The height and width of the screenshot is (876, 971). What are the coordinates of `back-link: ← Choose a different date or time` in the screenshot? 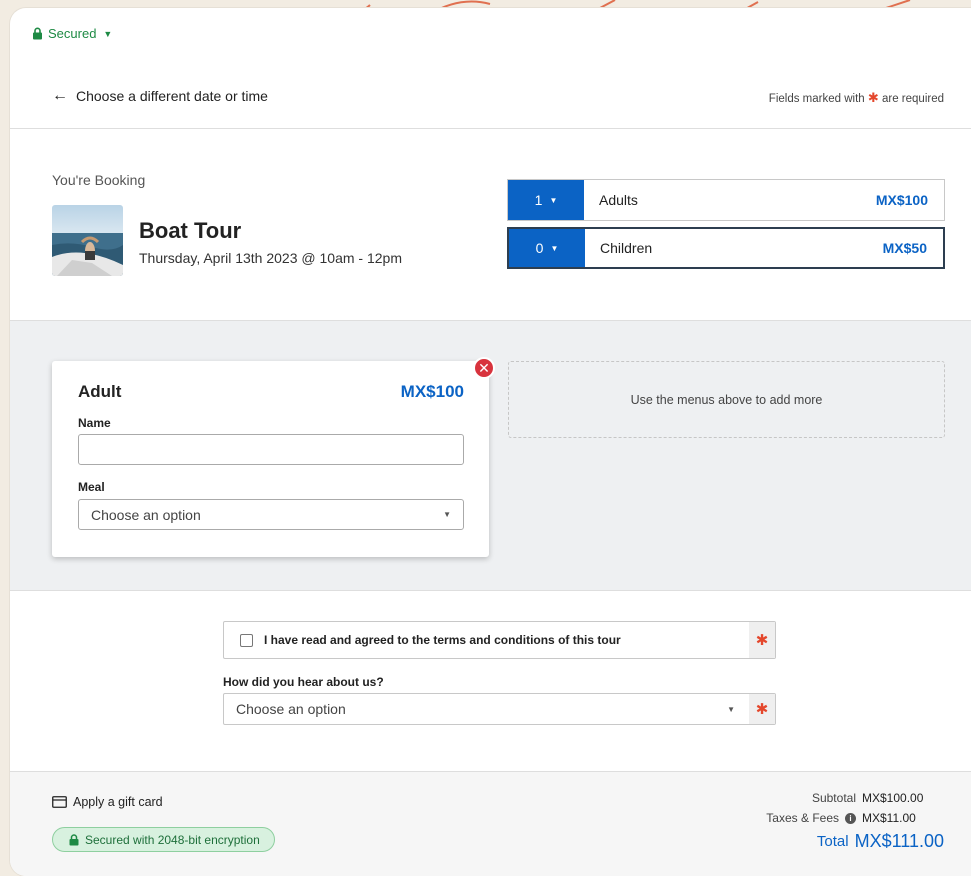 It's located at (160, 96).